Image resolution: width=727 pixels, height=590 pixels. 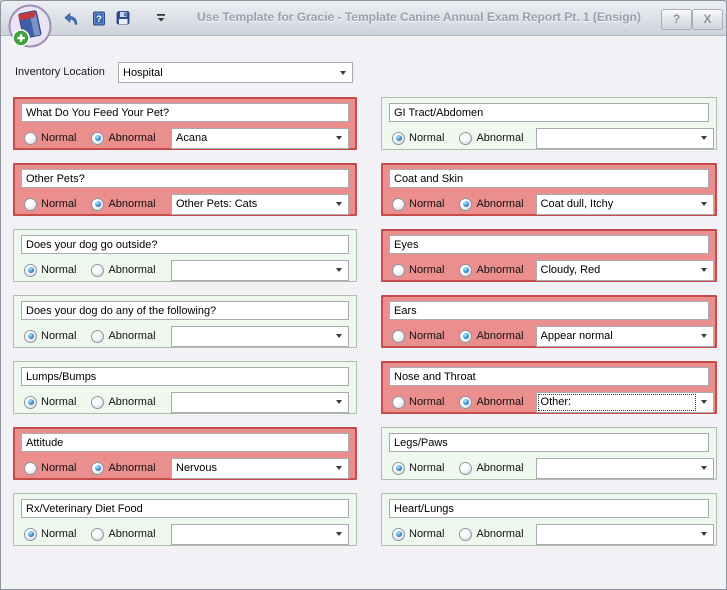 What do you see at coordinates (549, 255) in the screenshot?
I see `exam-panel-eyes: Normal Abnormal Cloudy, Red` at bounding box center [549, 255].